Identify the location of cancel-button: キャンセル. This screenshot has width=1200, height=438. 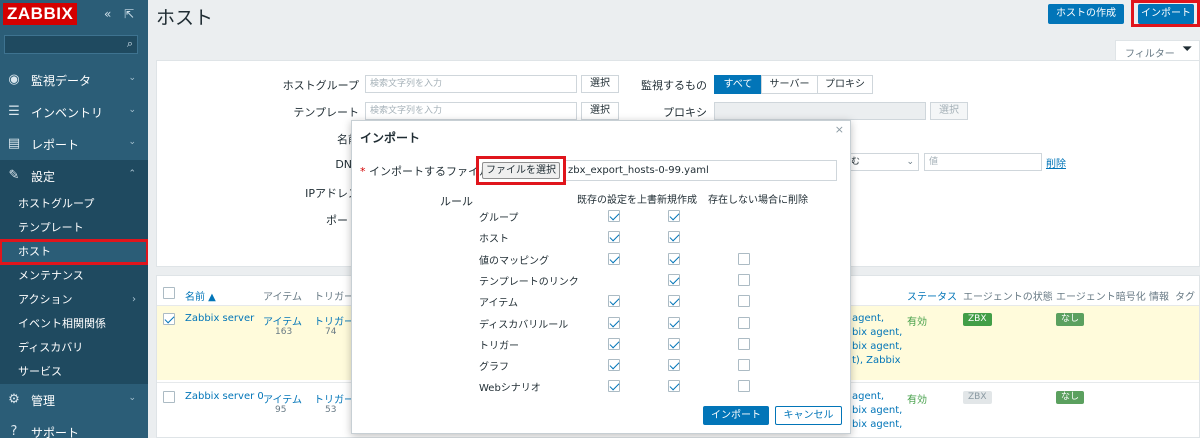
(808, 415).